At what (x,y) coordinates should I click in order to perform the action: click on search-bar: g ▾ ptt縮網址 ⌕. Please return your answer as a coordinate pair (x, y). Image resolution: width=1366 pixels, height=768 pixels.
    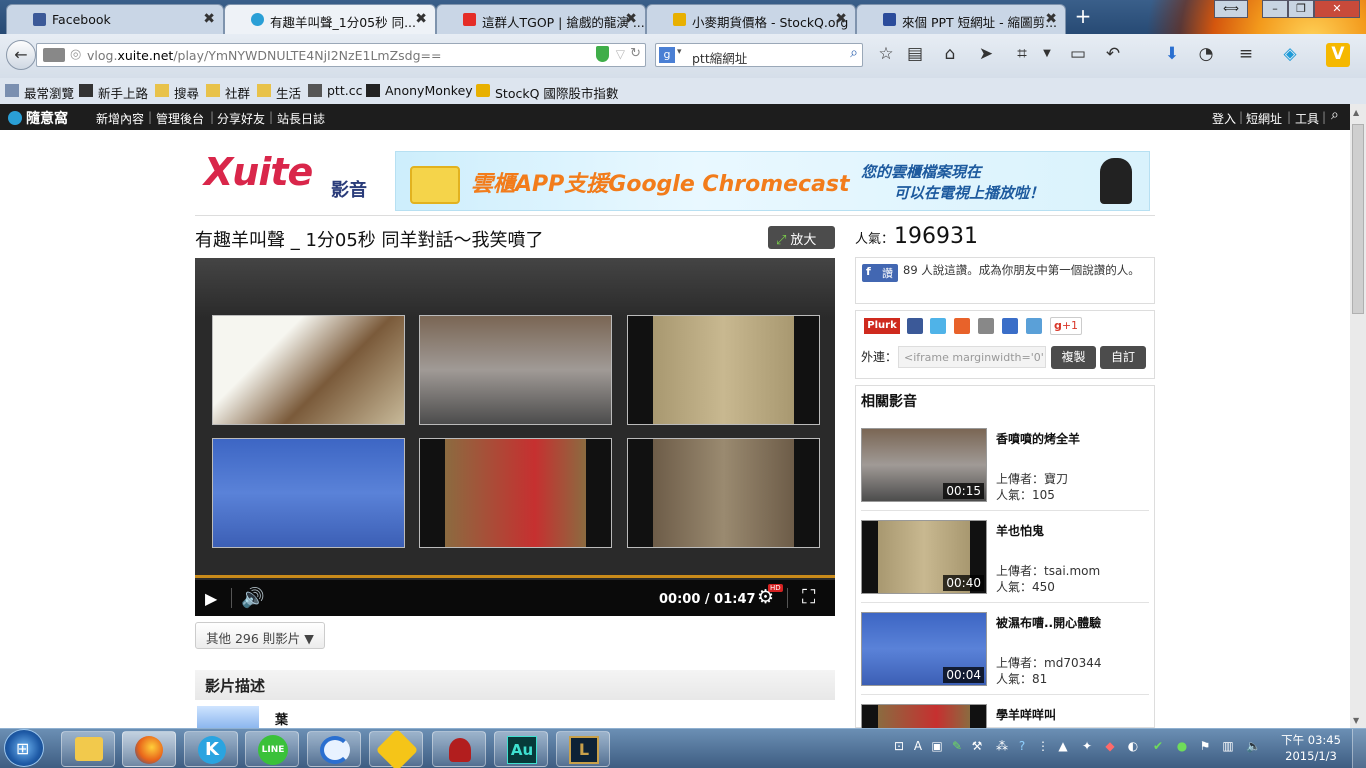
    Looking at the image, I should click on (759, 55).